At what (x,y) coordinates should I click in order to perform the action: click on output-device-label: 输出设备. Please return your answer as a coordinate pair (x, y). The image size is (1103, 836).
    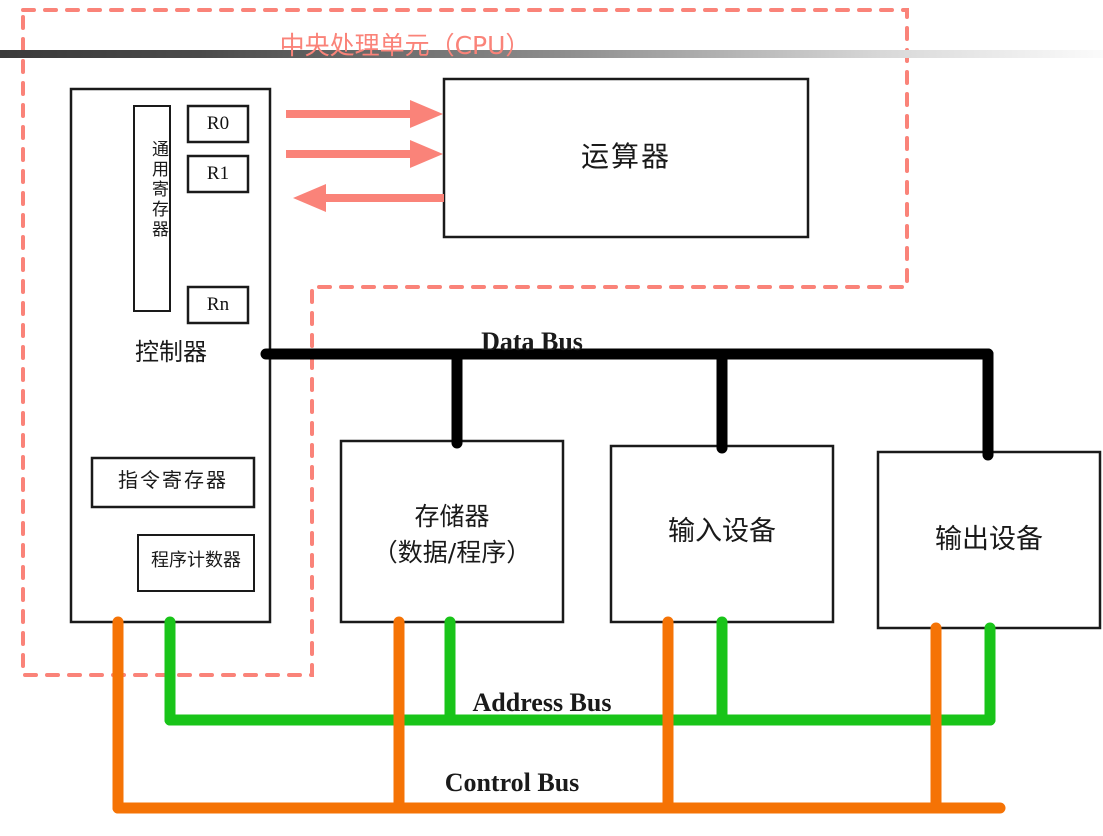
    Looking at the image, I should click on (989, 539).